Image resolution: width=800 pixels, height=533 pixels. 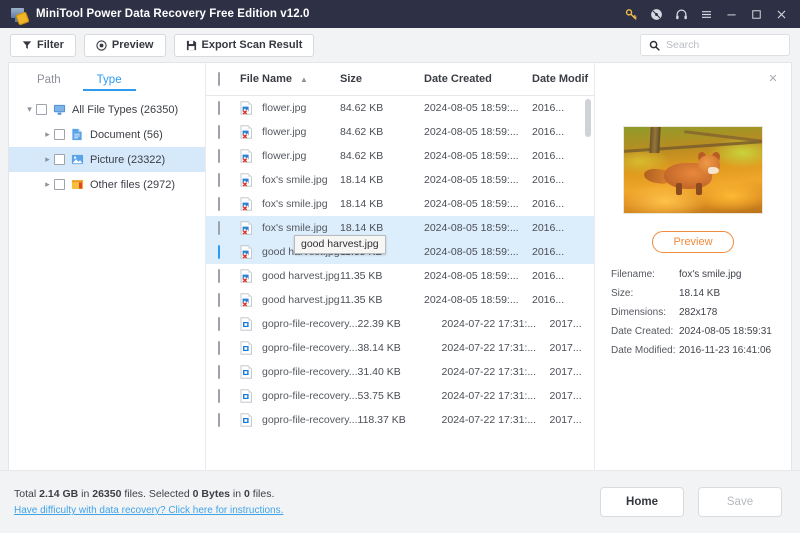 I want to click on column-header-date-created: Date Created, so click(x=478, y=79).